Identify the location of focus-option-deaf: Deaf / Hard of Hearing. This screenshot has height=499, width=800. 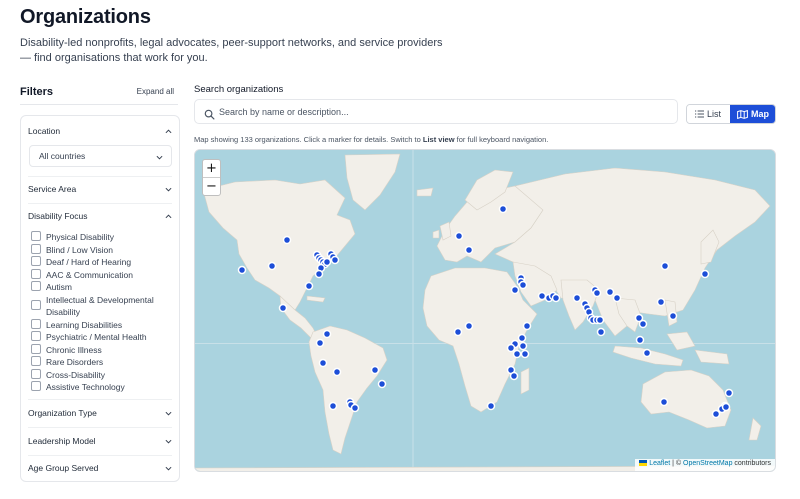
(101, 261).